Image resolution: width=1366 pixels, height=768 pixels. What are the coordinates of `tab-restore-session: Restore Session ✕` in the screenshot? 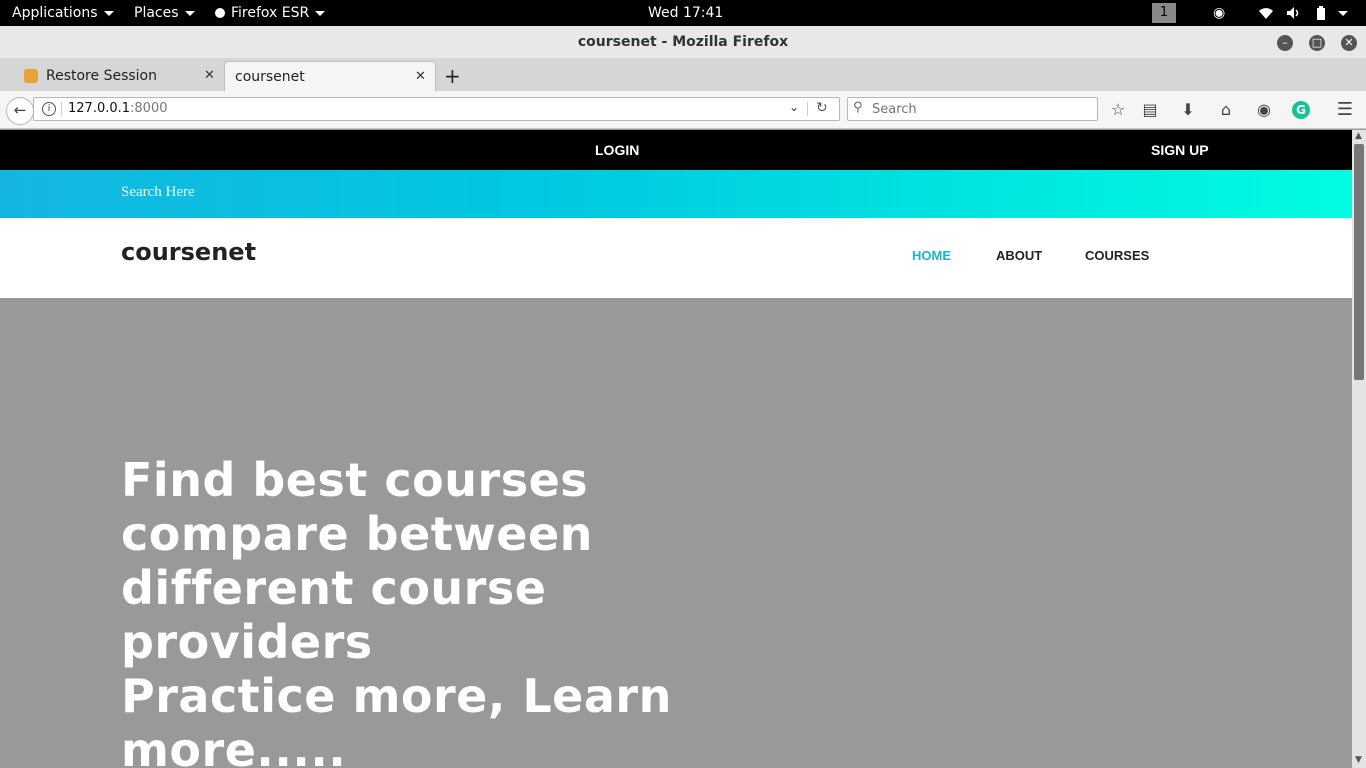 It's located at (119, 76).